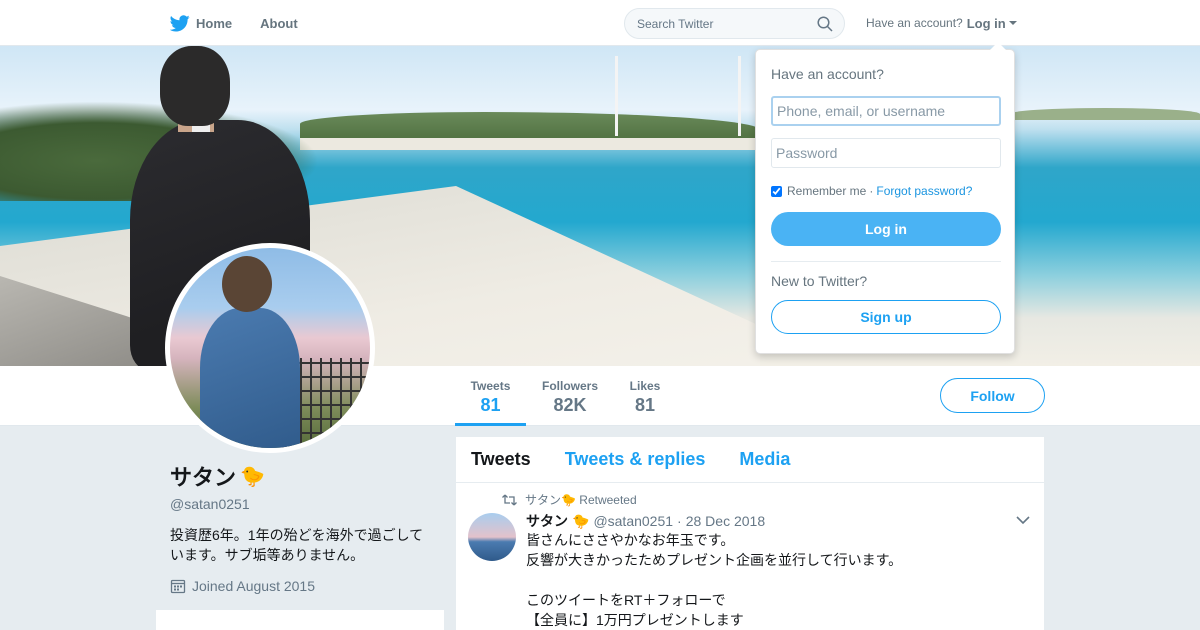  What do you see at coordinates (986, 23) in the screenshot?
I see `login-link-label: Log in` at bounding box center [986, 23].